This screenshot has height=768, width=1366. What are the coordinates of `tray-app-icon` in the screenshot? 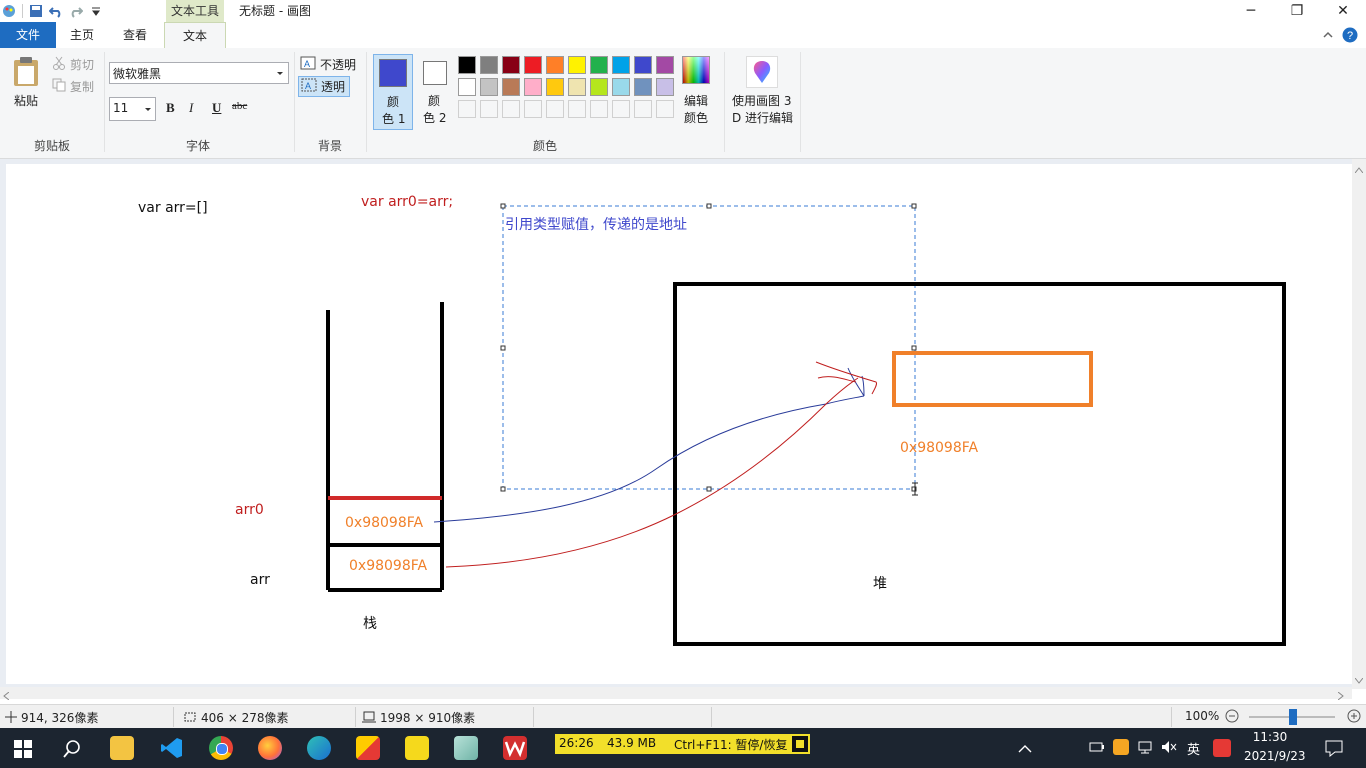 It's located at (1121, 747).